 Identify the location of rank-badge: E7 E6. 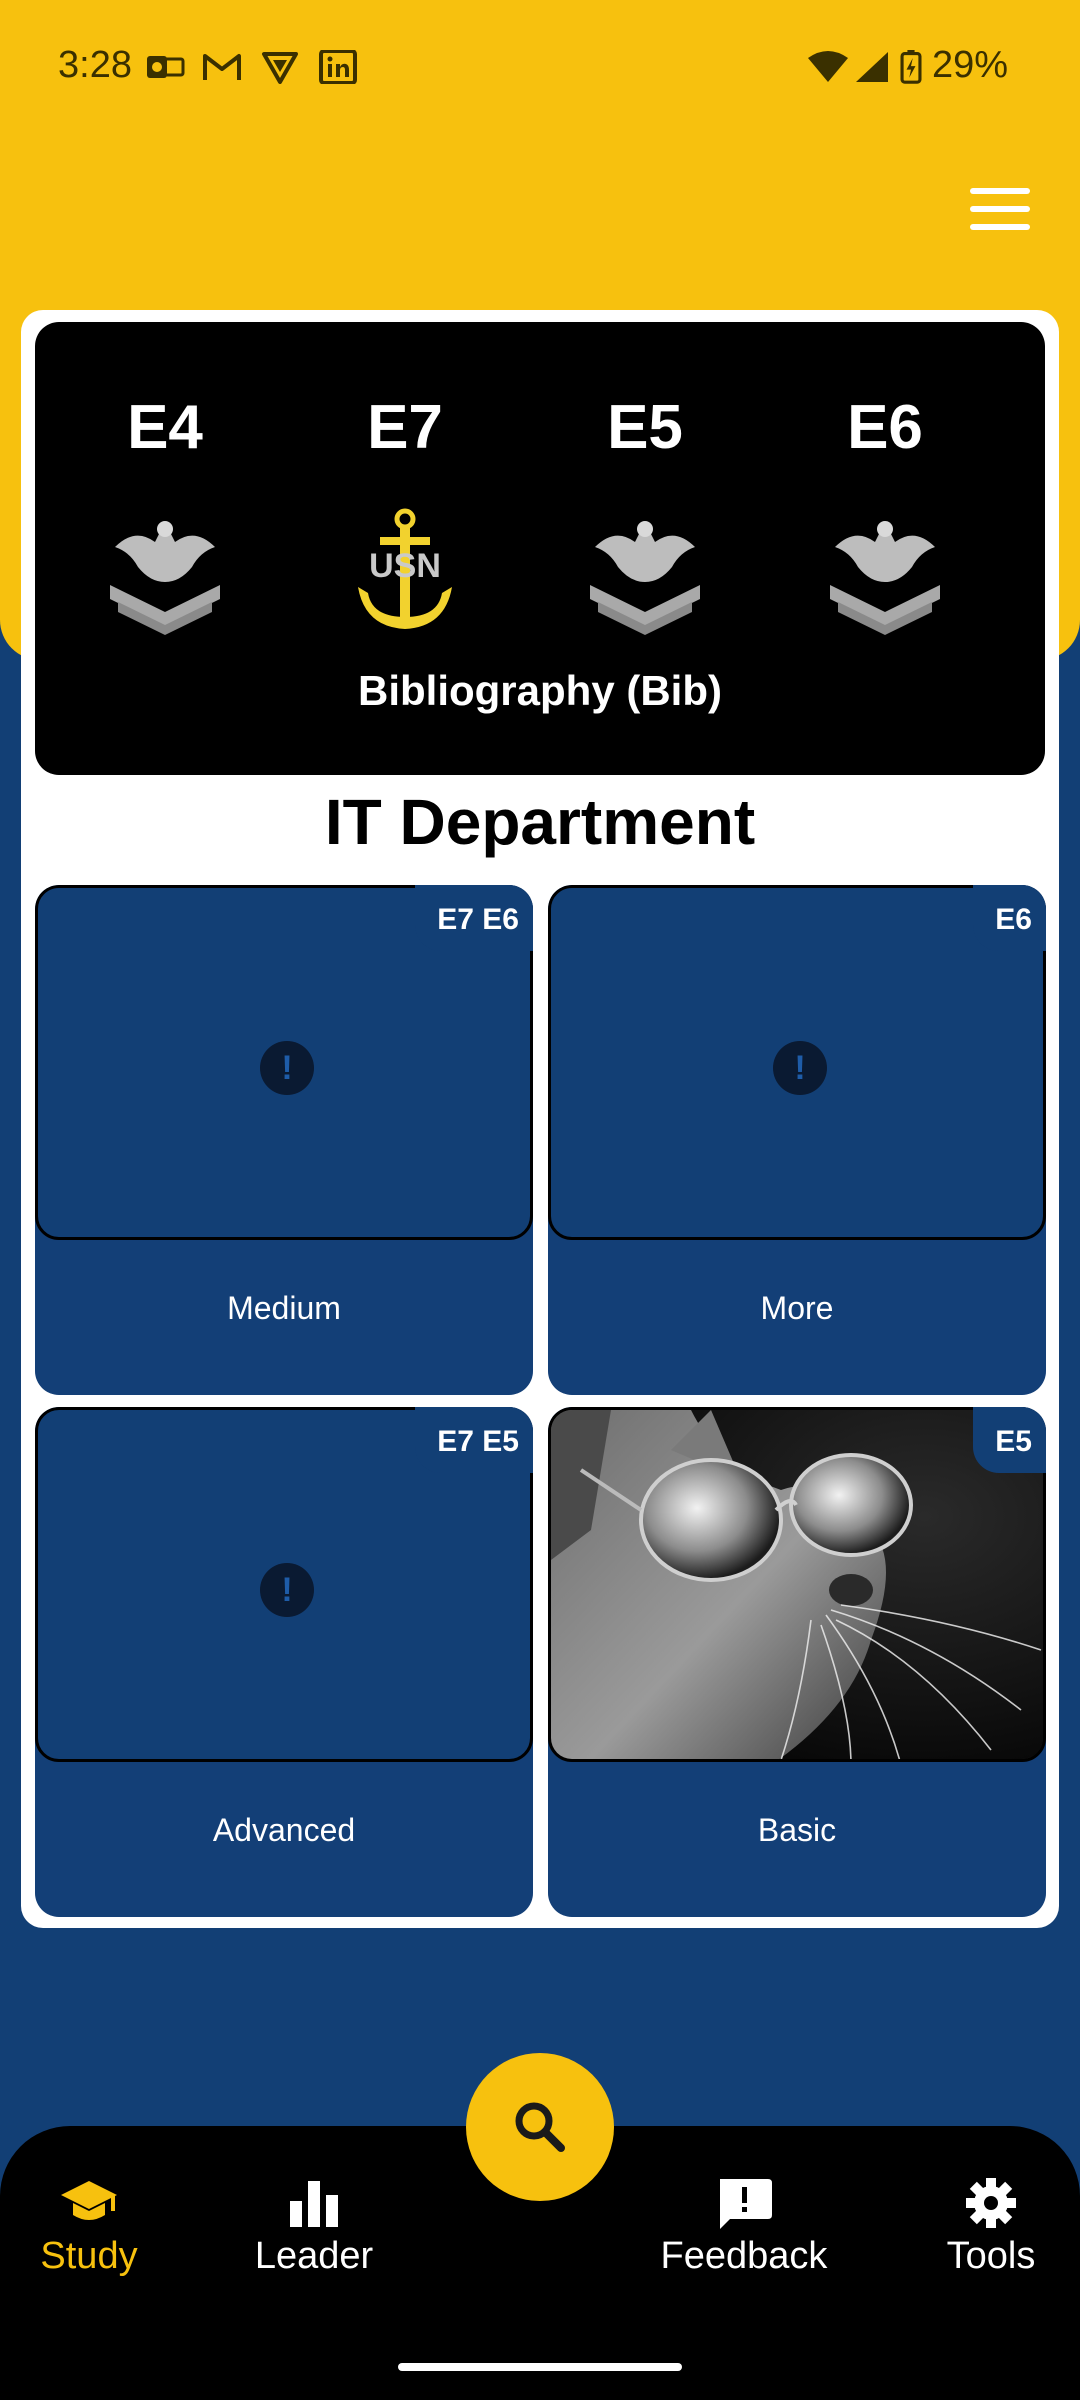
(474, 918).